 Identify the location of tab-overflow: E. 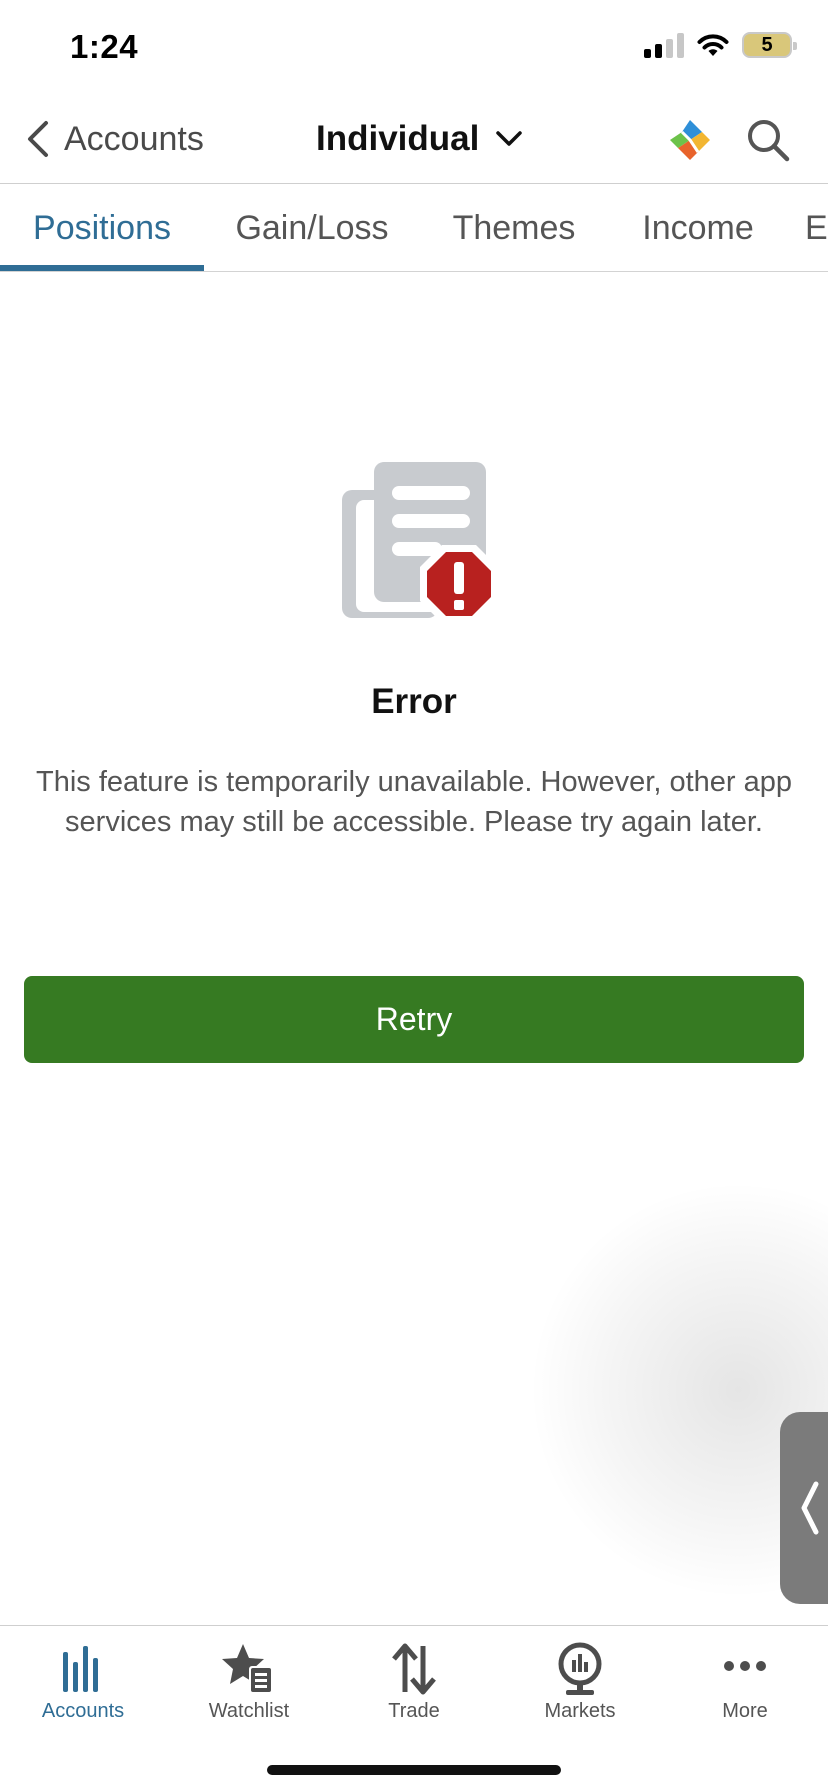
(816, 228).